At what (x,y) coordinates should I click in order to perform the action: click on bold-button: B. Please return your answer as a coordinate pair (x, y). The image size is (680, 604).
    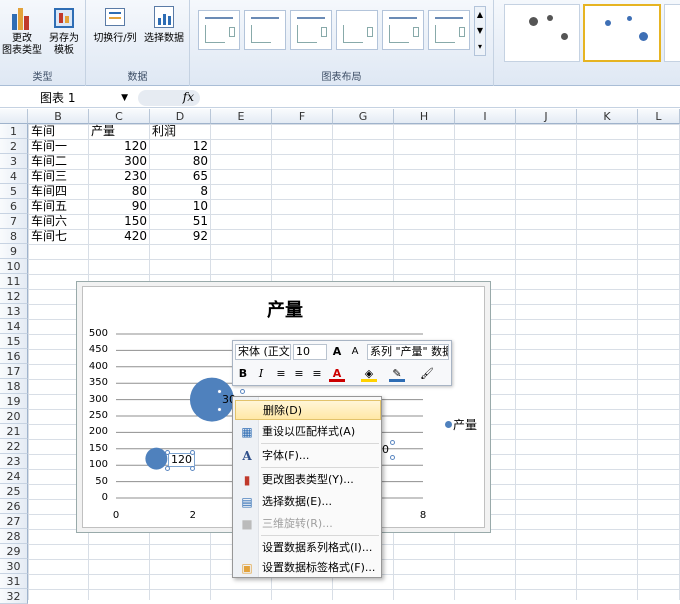
    Looking at the image, I should click on (243, 374).